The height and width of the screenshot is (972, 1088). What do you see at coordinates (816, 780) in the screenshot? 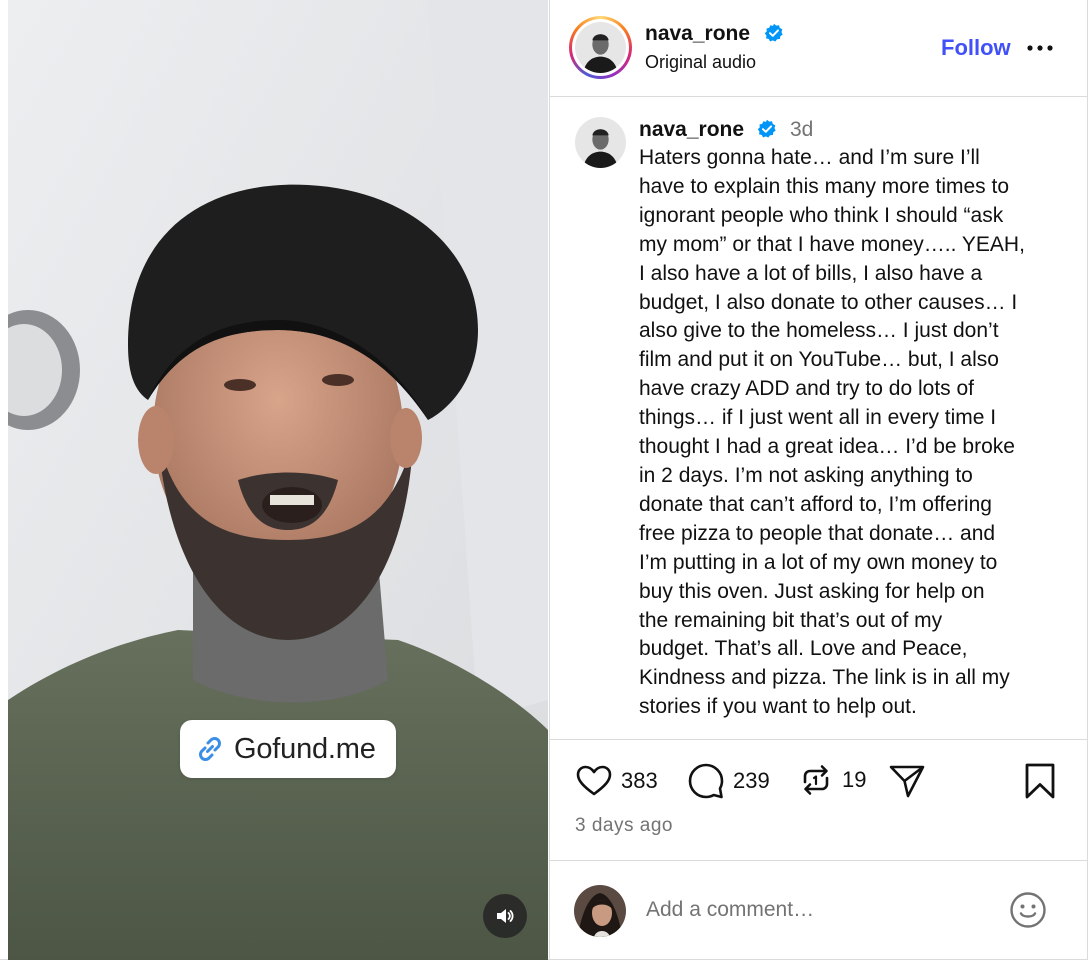
I see `repost-icon` at bounding box center [816, 780].